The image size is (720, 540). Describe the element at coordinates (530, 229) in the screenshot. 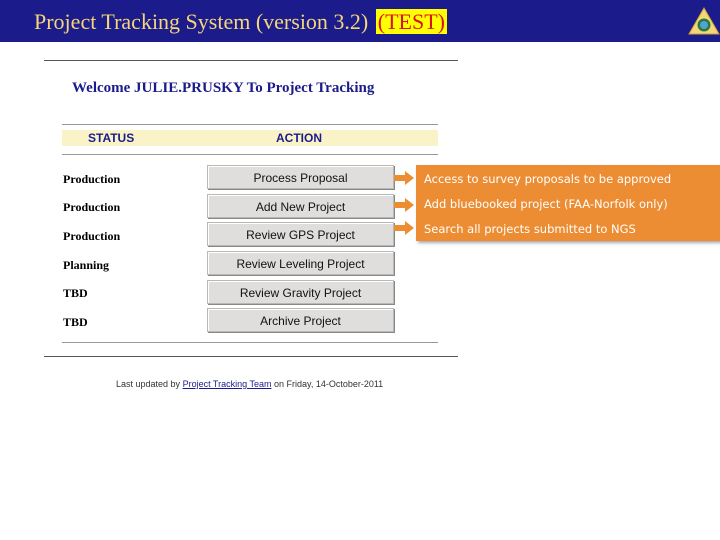

I see `callout-line-review-gps: Search all projects submitted to NGS` at that location.